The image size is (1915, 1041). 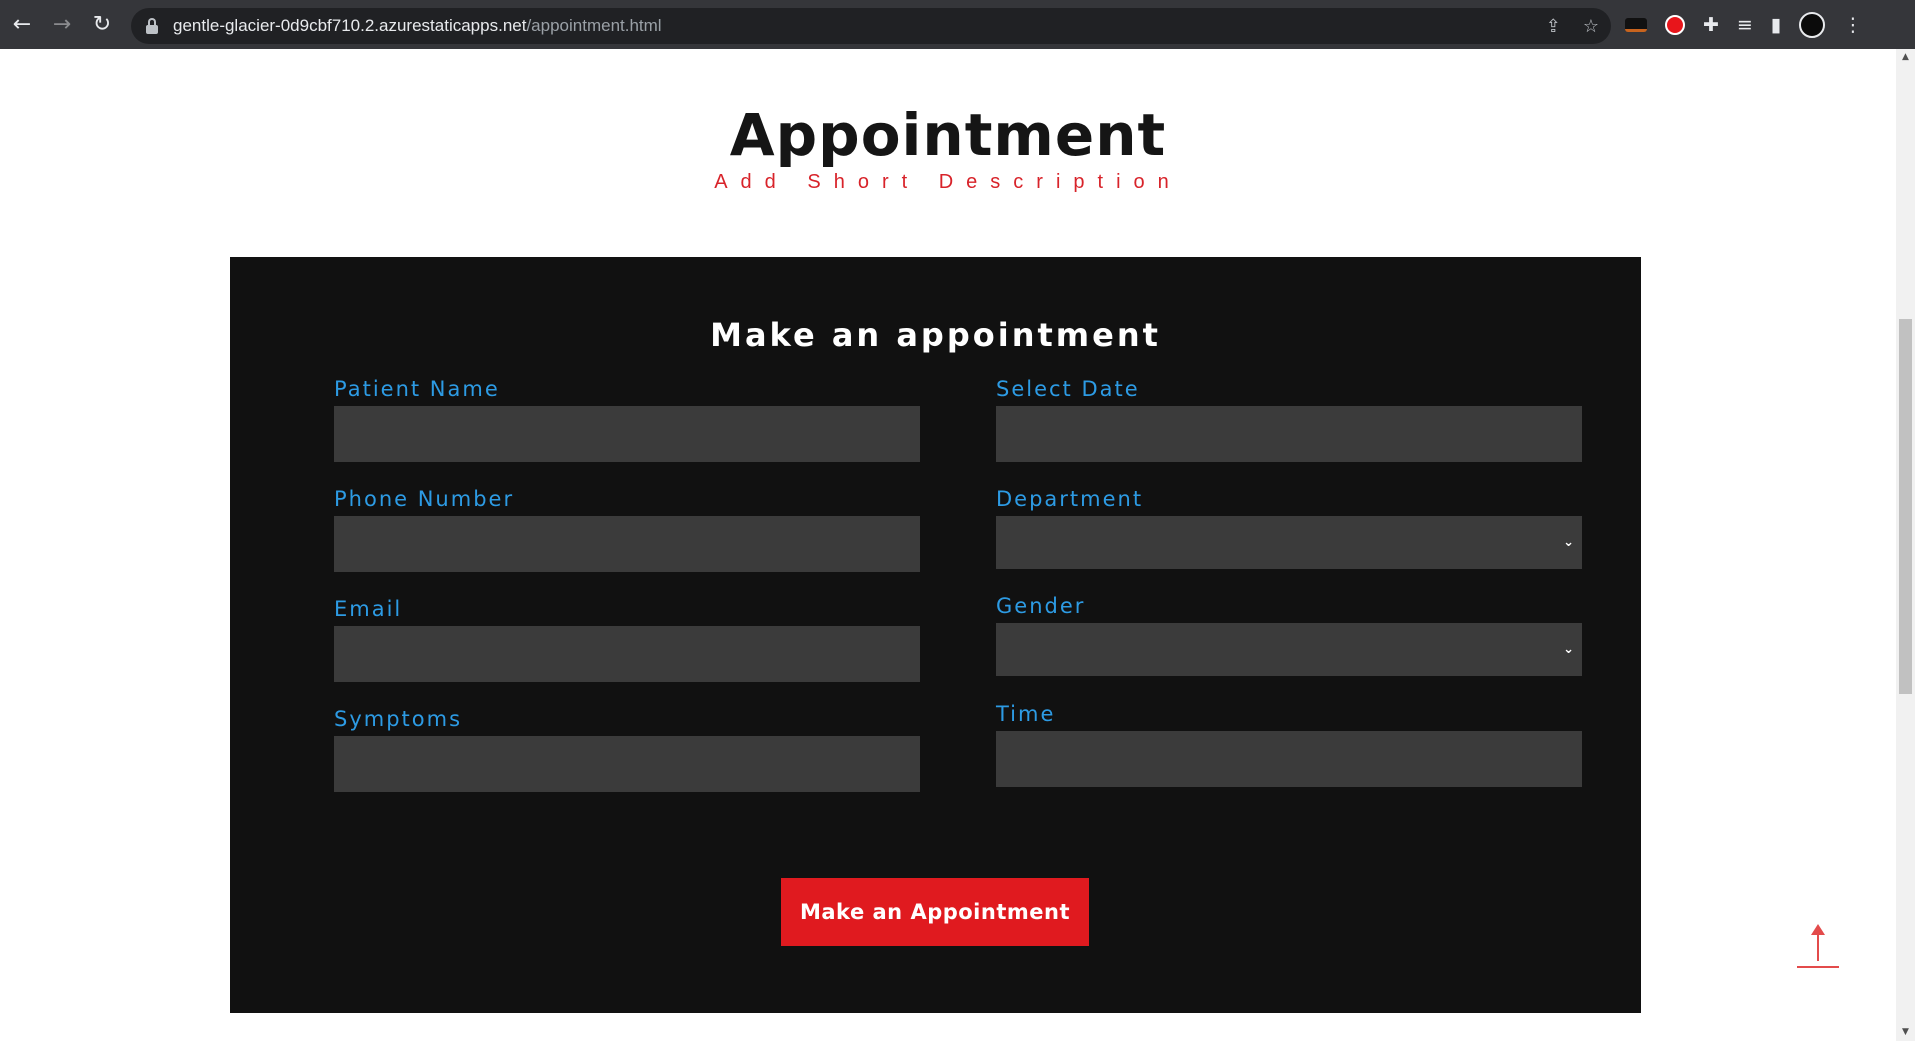 I want to click on adblock-extension-icon, so click(x=1675, y=24).